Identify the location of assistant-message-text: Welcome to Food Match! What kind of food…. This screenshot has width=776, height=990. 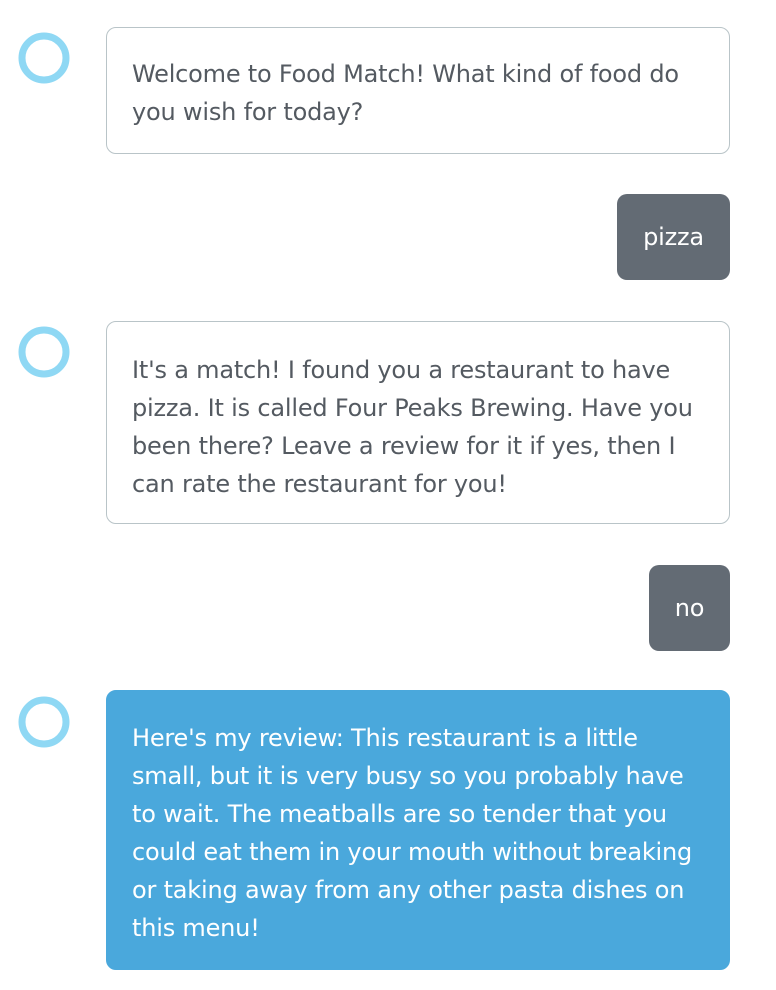
(405, 93).